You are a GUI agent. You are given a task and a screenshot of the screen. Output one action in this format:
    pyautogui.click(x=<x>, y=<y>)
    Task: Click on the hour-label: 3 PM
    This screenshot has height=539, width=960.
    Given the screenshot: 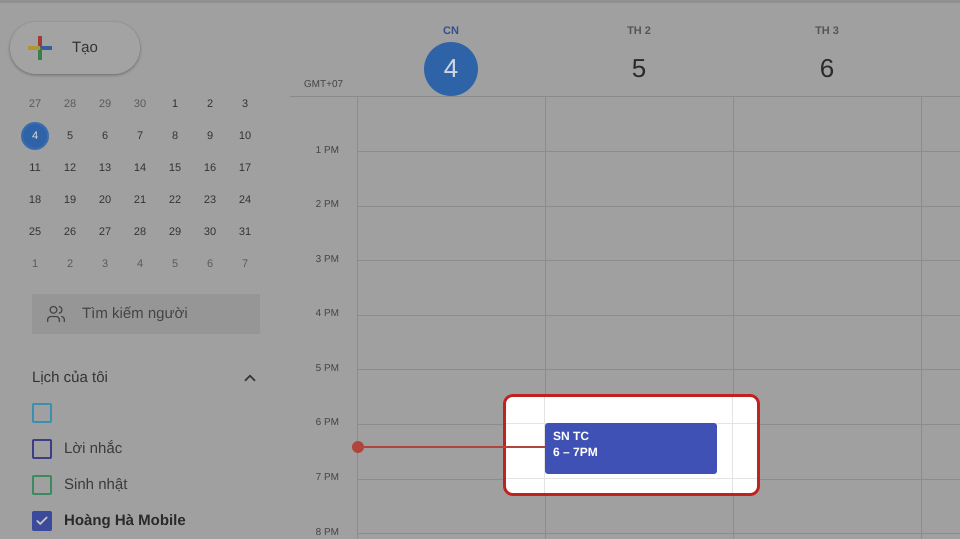 What is the action you would take?
    pyautogui.click(x=327, y=259)
    